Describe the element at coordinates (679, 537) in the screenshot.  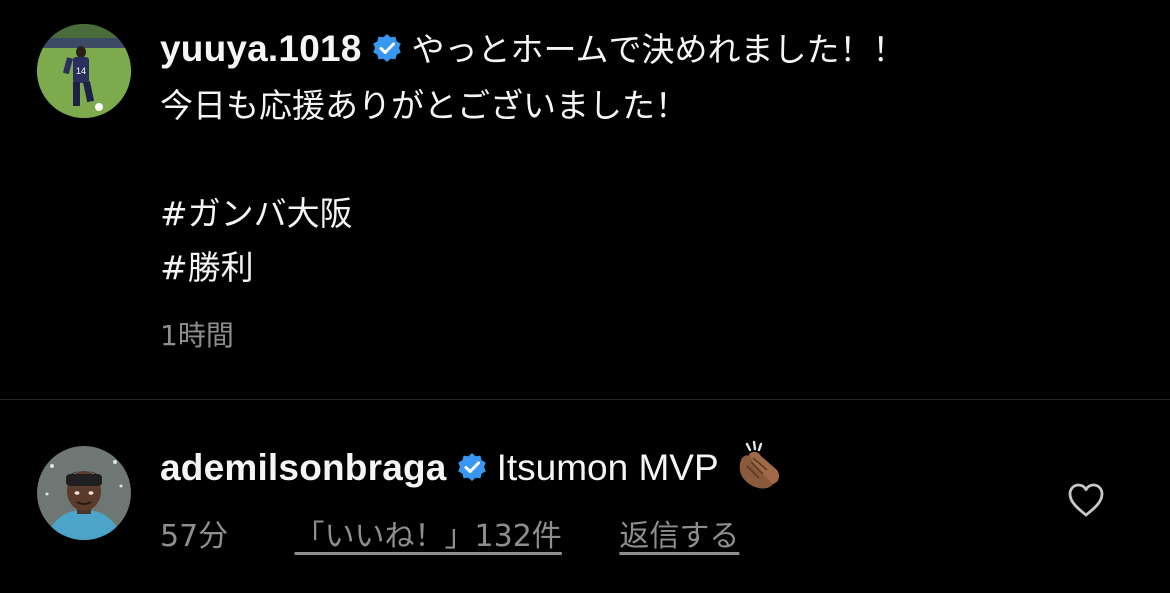
I see `reply-button: 返信する` at that location.